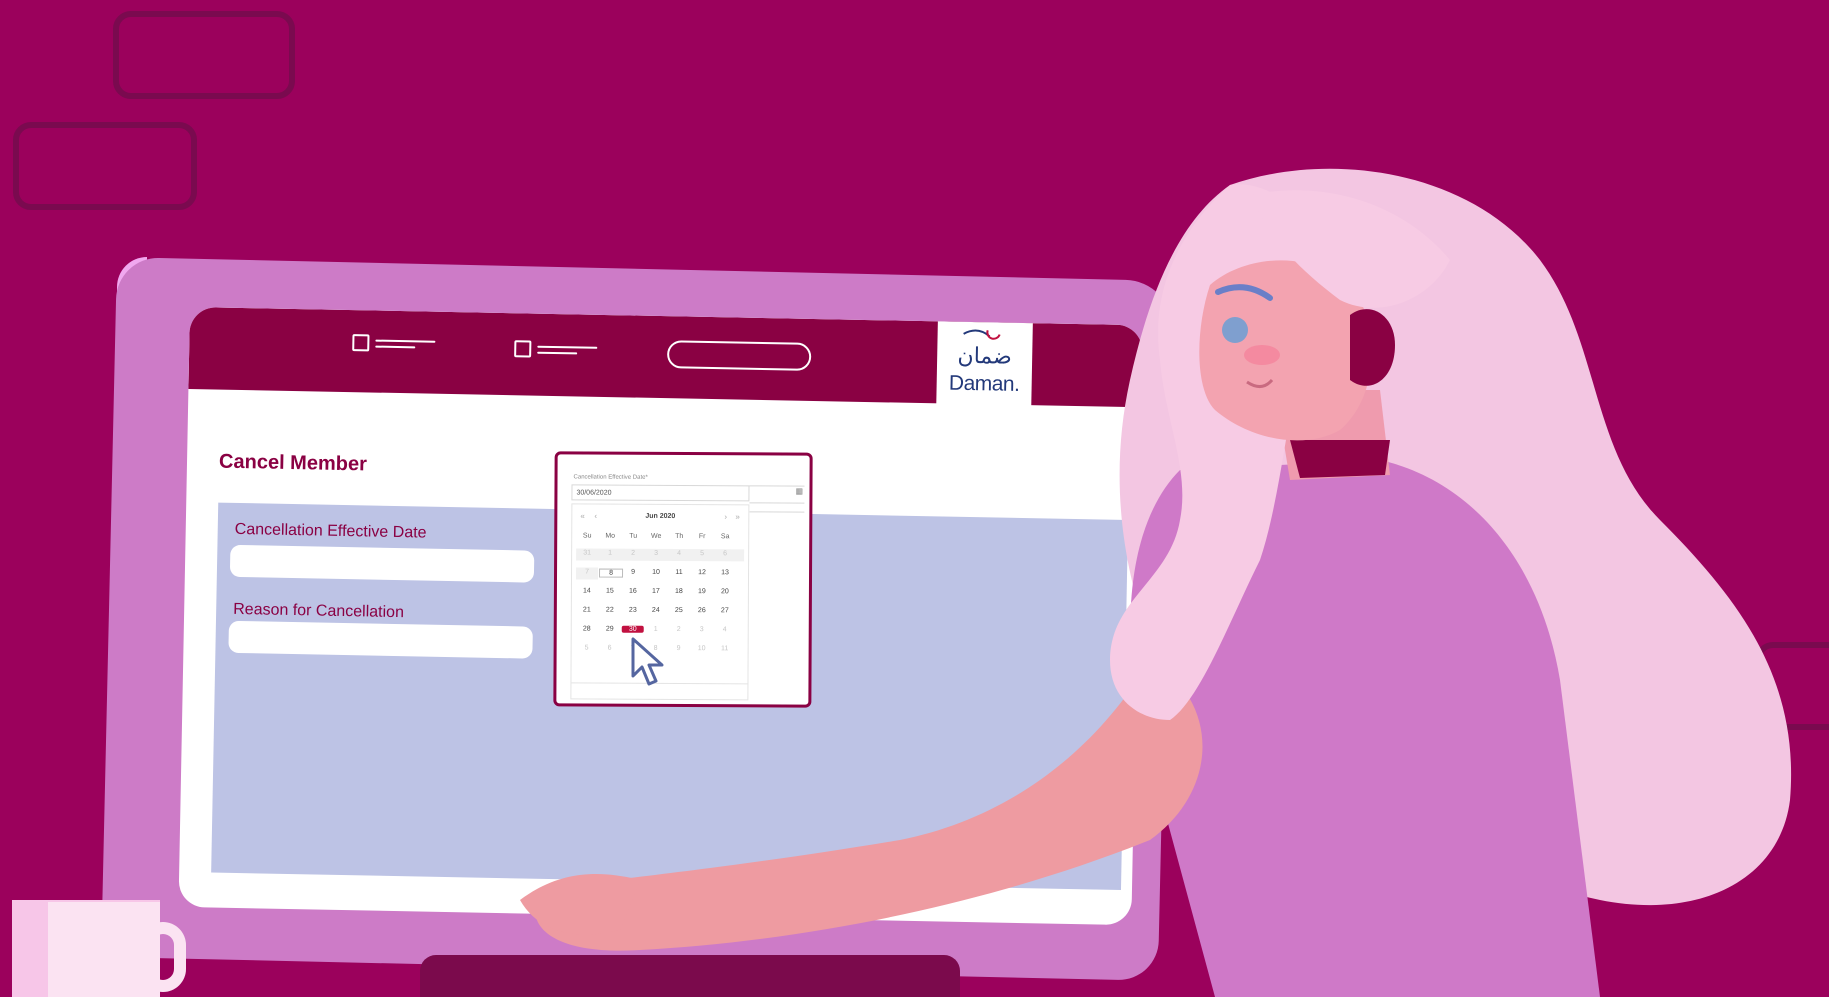 Image resolution: width=1829 pixels, height=997 pixels. I want to click on collar, so click(1340, 459).